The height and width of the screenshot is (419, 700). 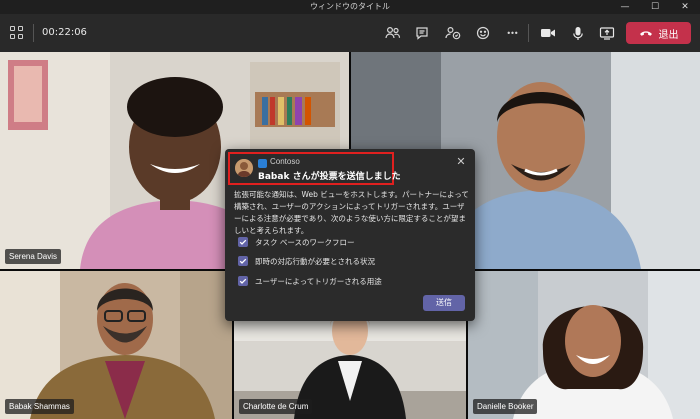 I want to click on participant-name-tag: Charlotte de Crum, so click(x=276, y=406).